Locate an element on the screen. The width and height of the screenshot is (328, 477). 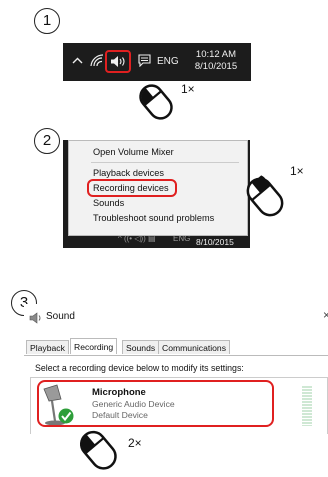
step-1-number: 1 is located at coordinates (47, 21).